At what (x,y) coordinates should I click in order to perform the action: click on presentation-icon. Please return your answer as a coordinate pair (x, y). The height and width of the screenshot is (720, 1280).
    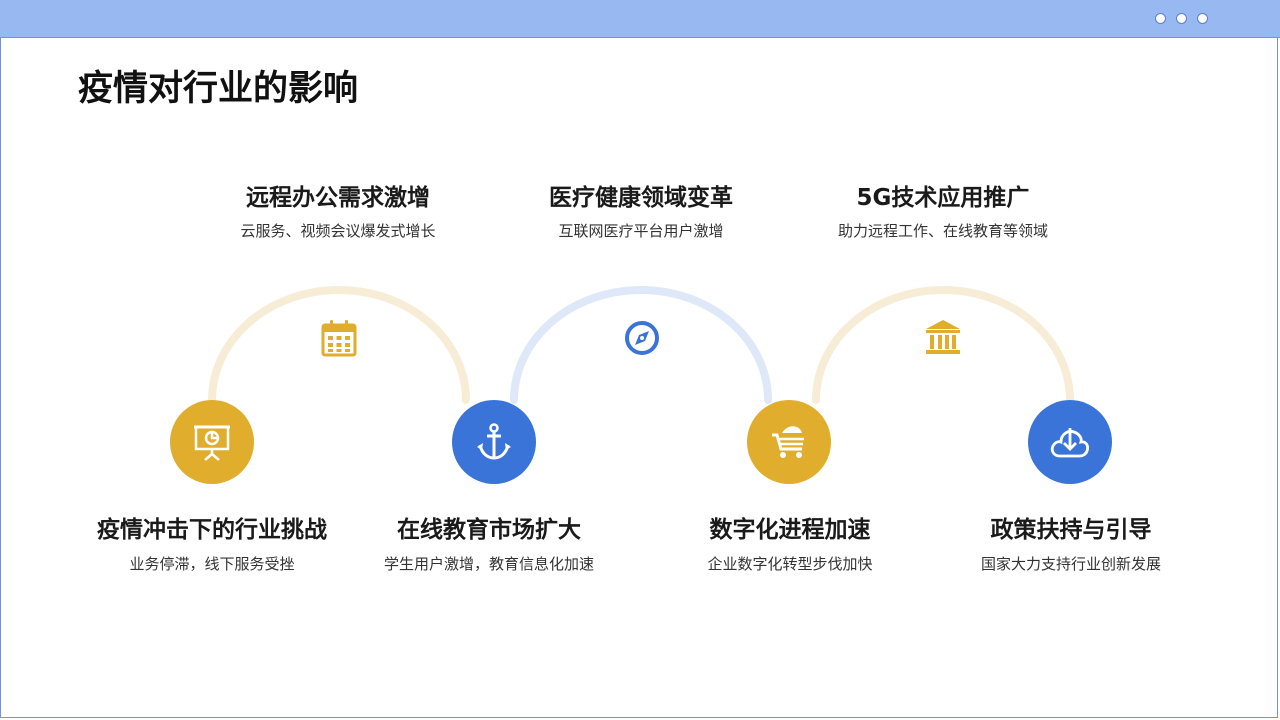
    Looking at the image, I should click on (212, 443).